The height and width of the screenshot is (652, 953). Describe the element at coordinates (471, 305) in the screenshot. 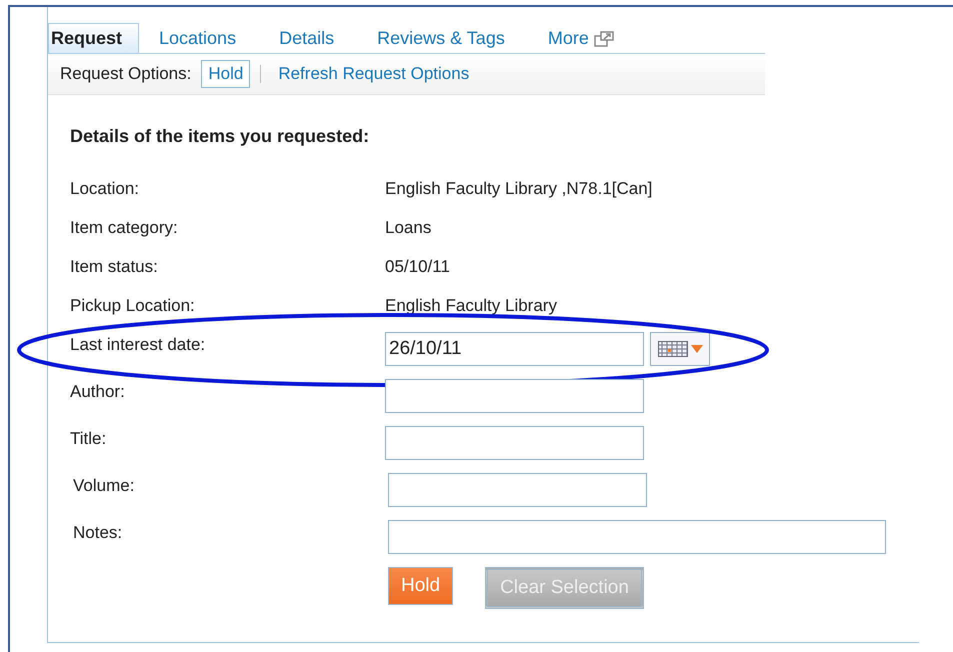

I see `field-value: English Faculty Library` at that location.